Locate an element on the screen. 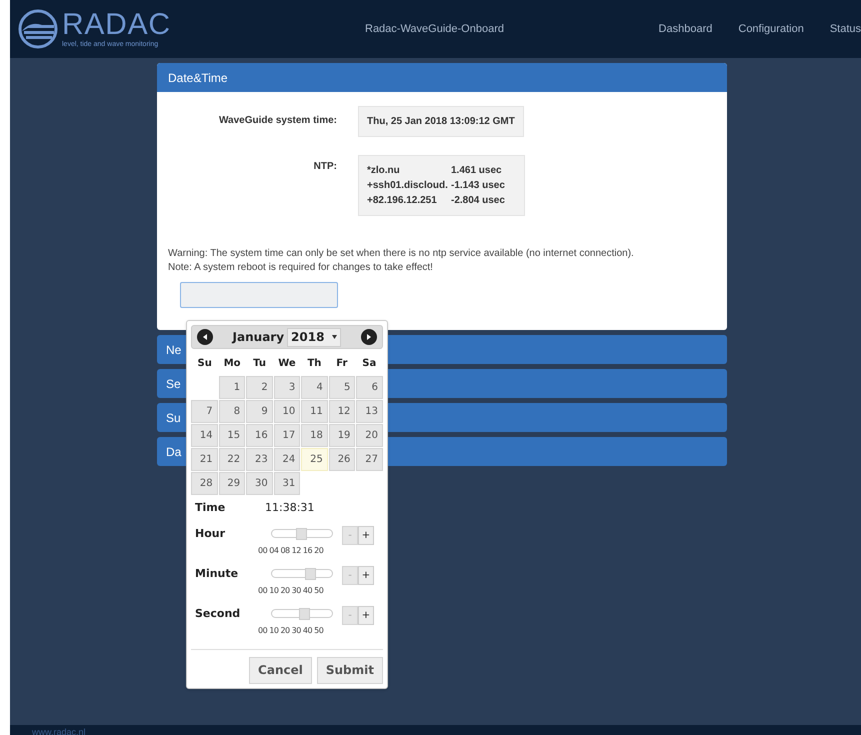 This screenshot has width=861, height=735. slider-ticks: 00 04 08 12 16 20 is located at coordinates (290, 550).